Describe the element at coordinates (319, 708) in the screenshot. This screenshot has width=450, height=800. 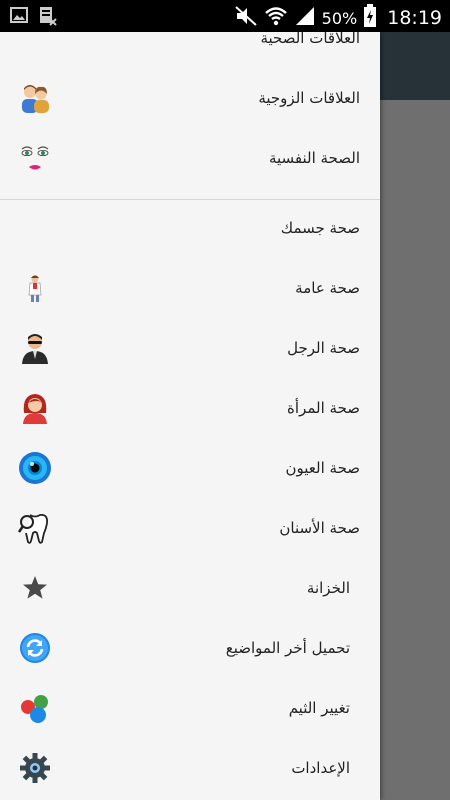
I see `drawer-item-label: تغيير الثيم` at that location.